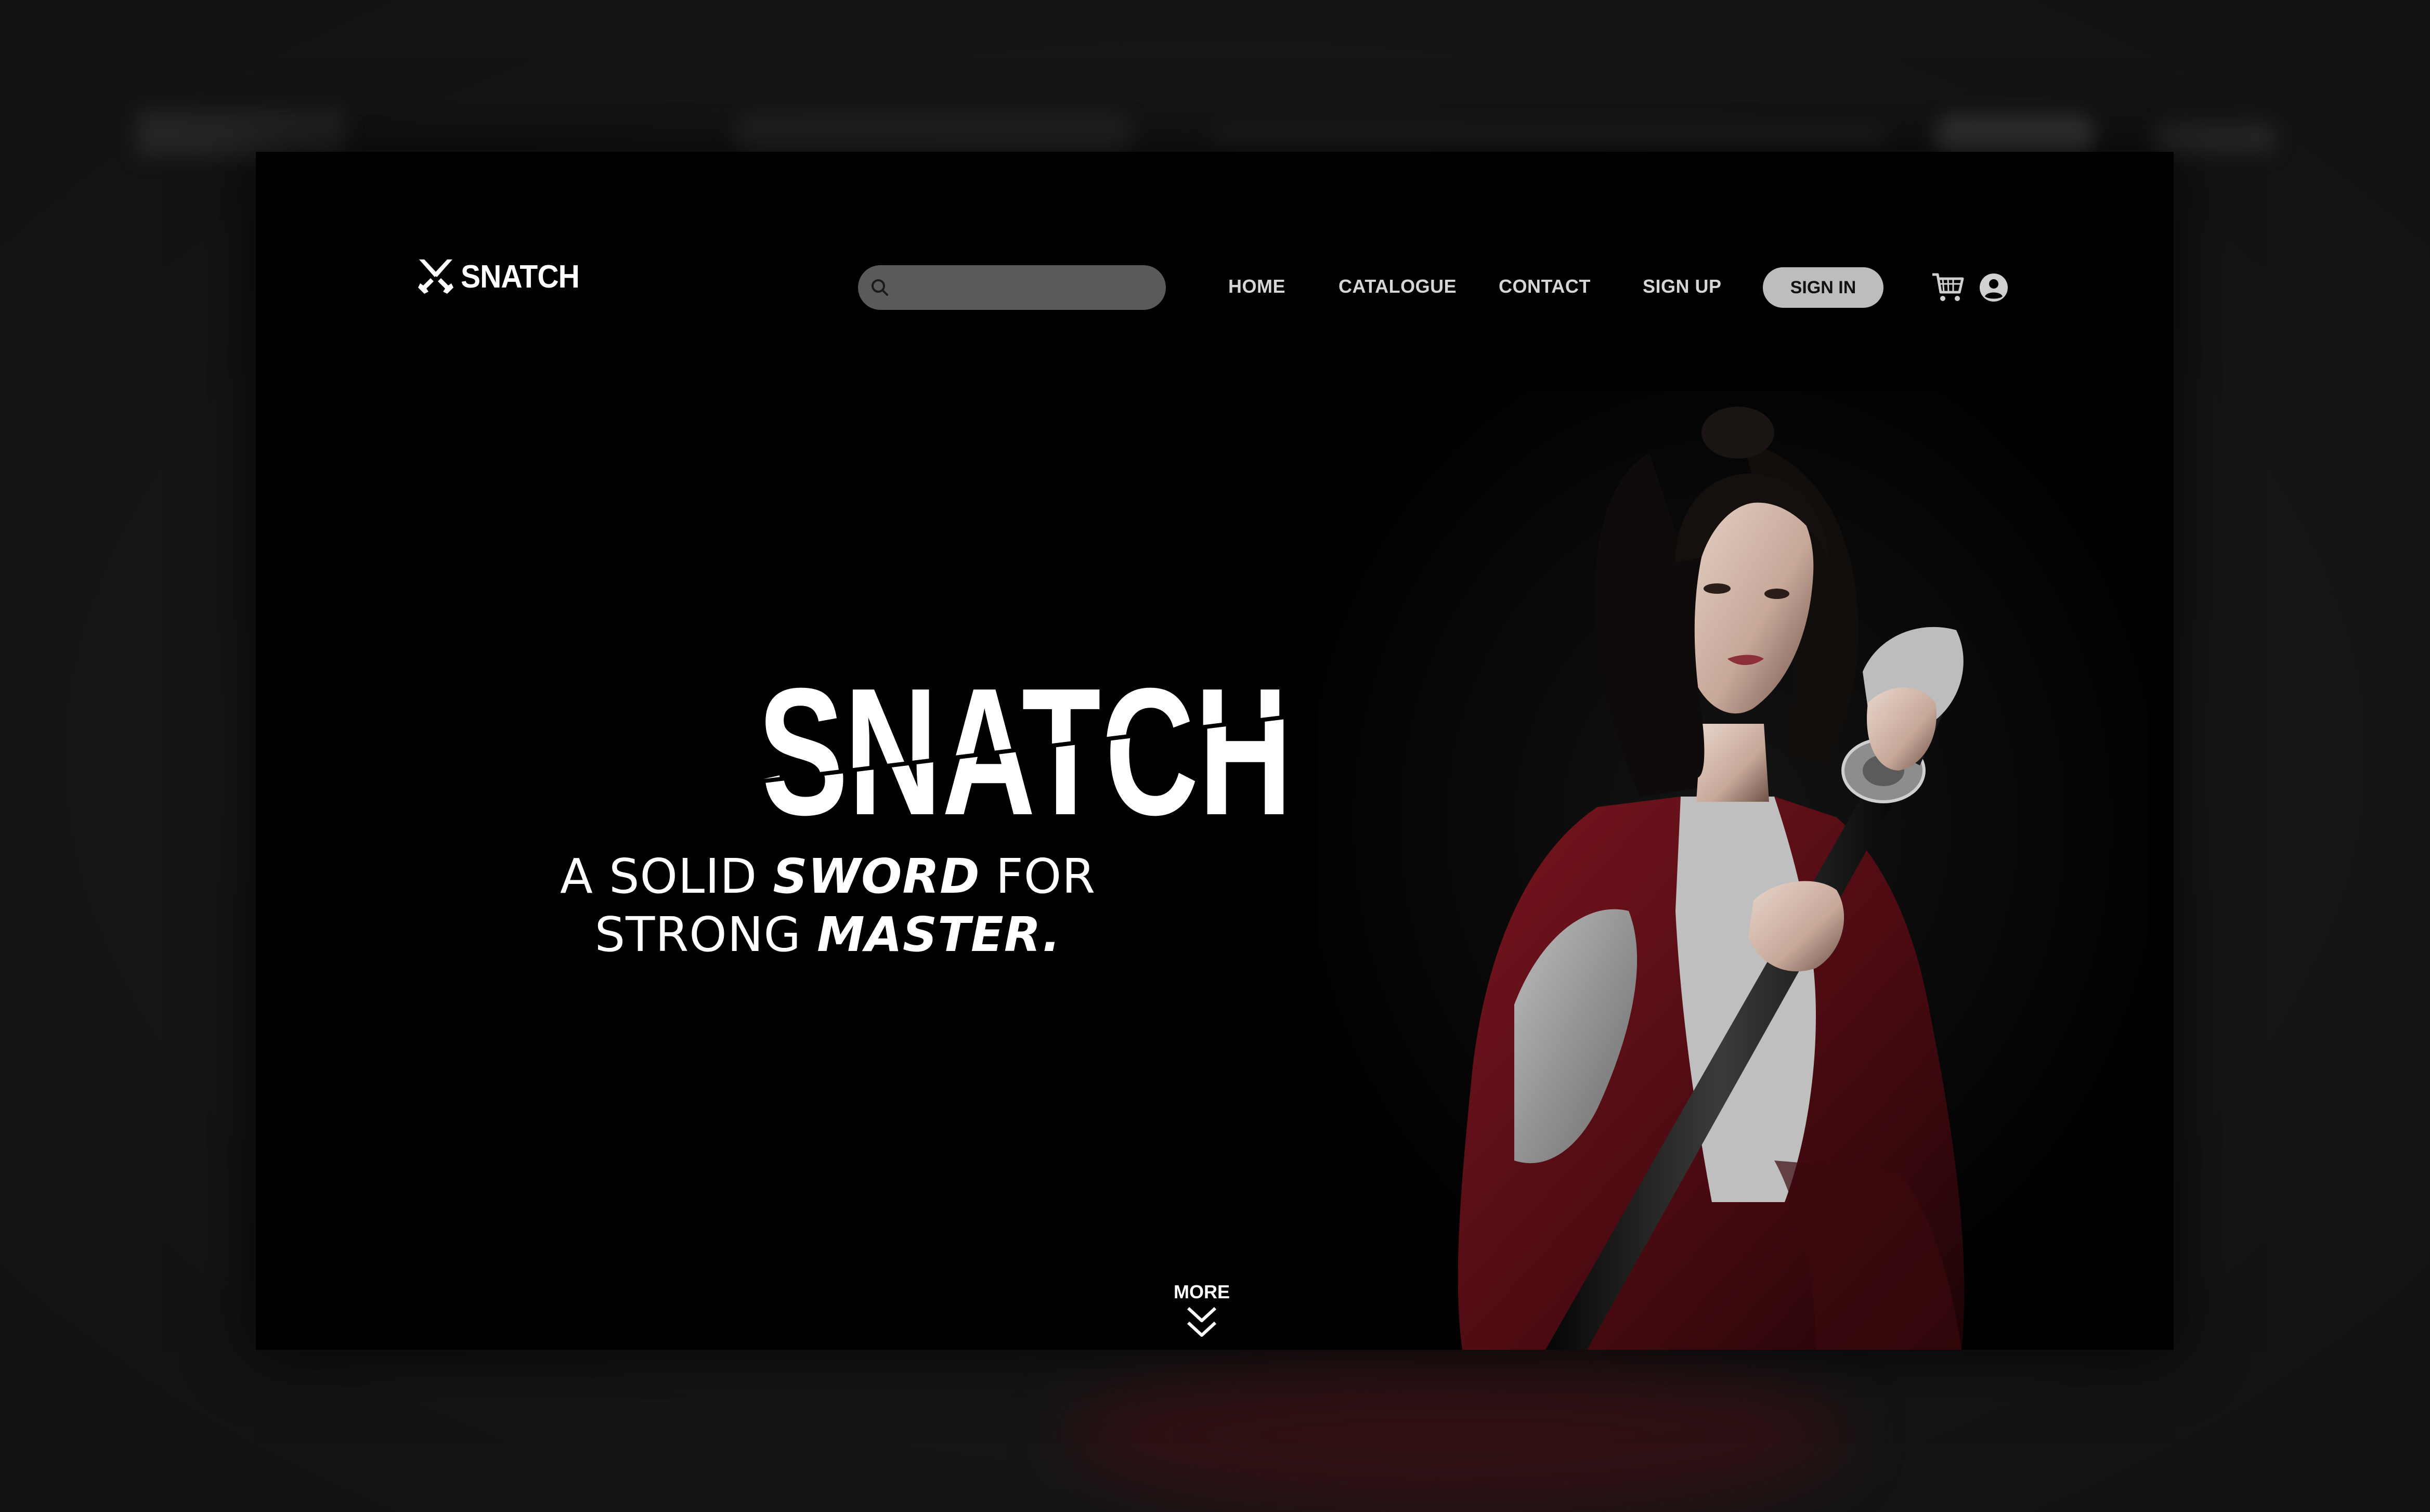 The image size is (2430, 1512). I want to click on nav-catalogue: CATALOGUE, so click(1398, 286).